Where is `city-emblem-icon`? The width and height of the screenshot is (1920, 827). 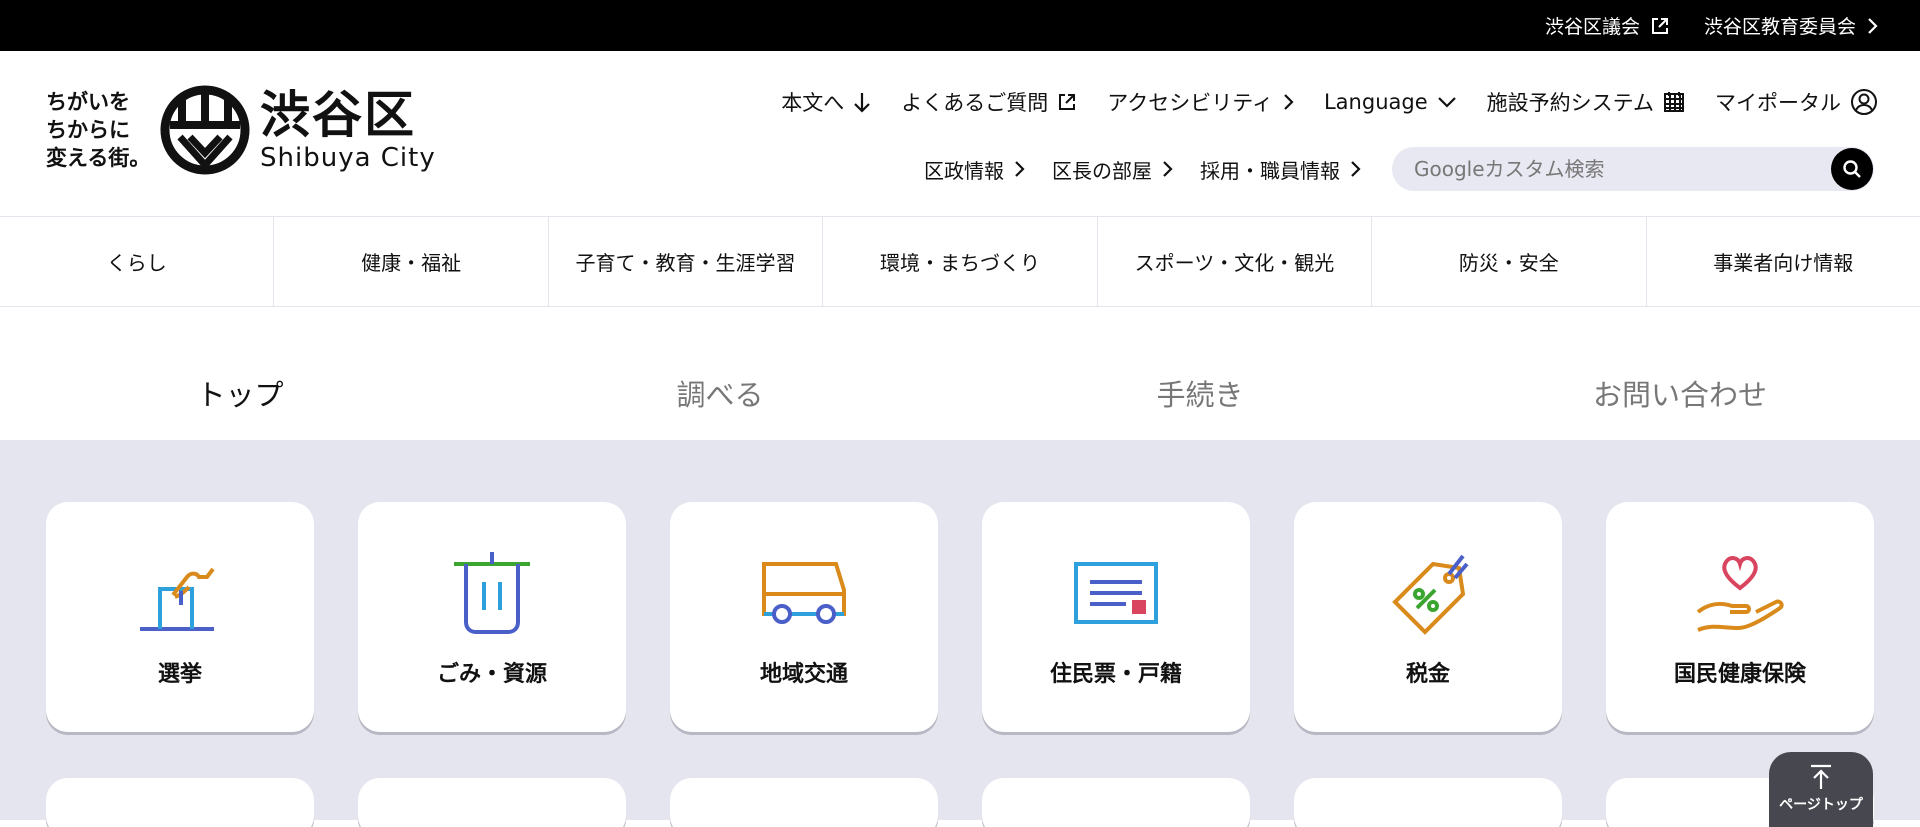 city-emblem-icon is located at coordinates (205, 130).